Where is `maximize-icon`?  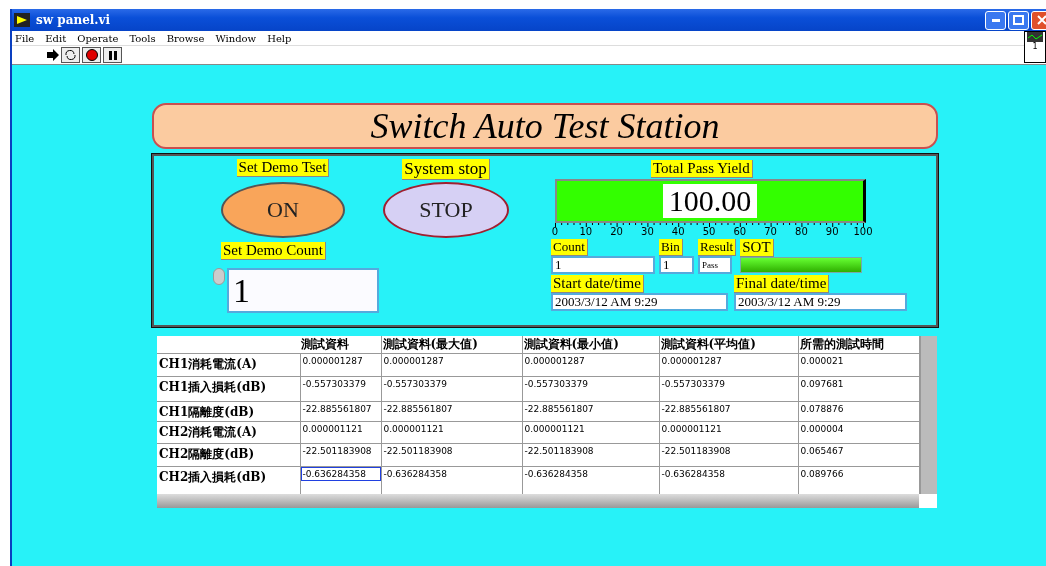 maximize-icon is located at coordinates (1018, 20).